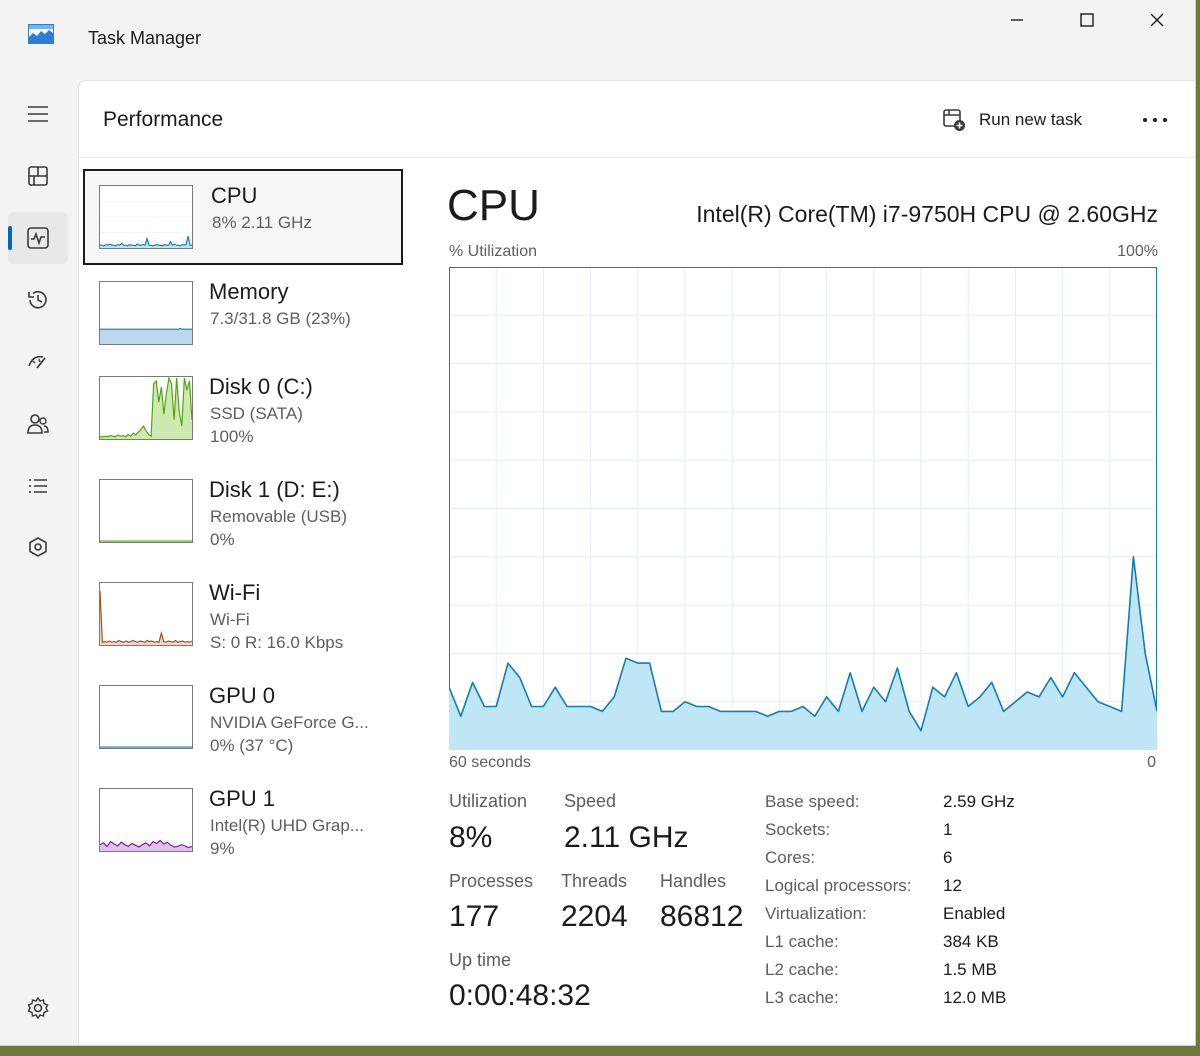  What do you see at coordinates (597, 36) in the screenshot?
I see `title-bar: Task Manager` at bounding box center [597, 36].